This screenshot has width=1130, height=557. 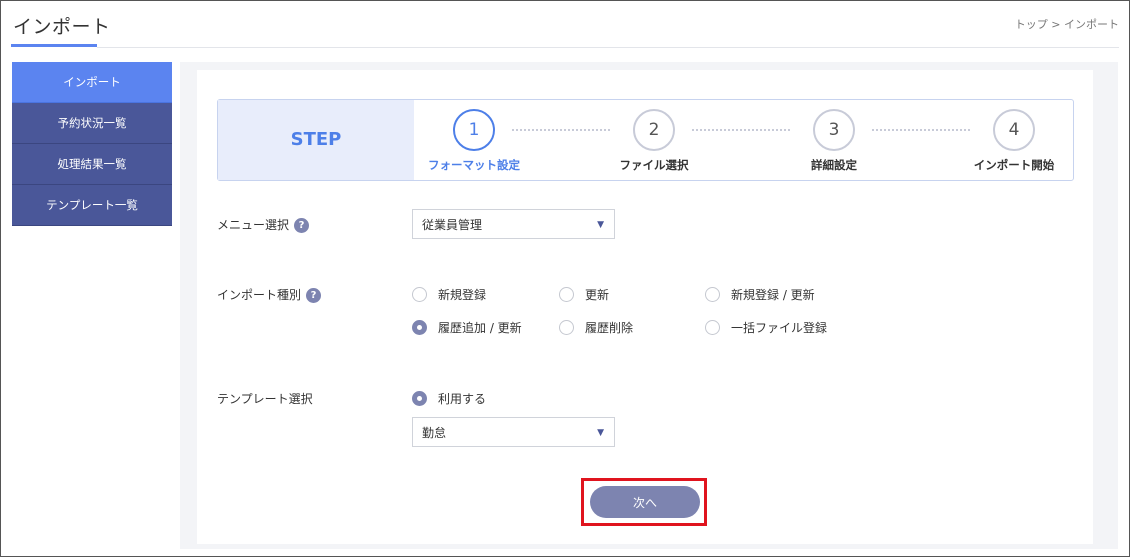 I want to click on radio-use-template: 利用する, so click(x=449, y=398).